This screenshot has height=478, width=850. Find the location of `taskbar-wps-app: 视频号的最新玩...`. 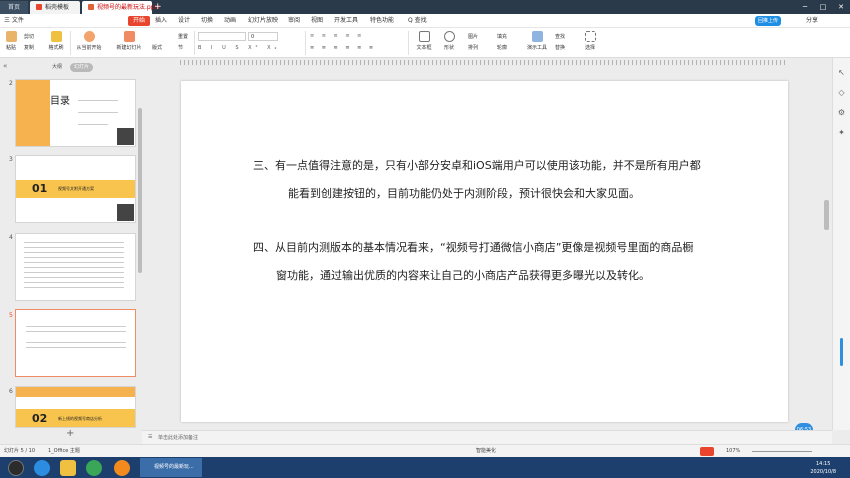

taskbar-wps-app: 视频号的最新玩... is located at coordinates (171, 467).